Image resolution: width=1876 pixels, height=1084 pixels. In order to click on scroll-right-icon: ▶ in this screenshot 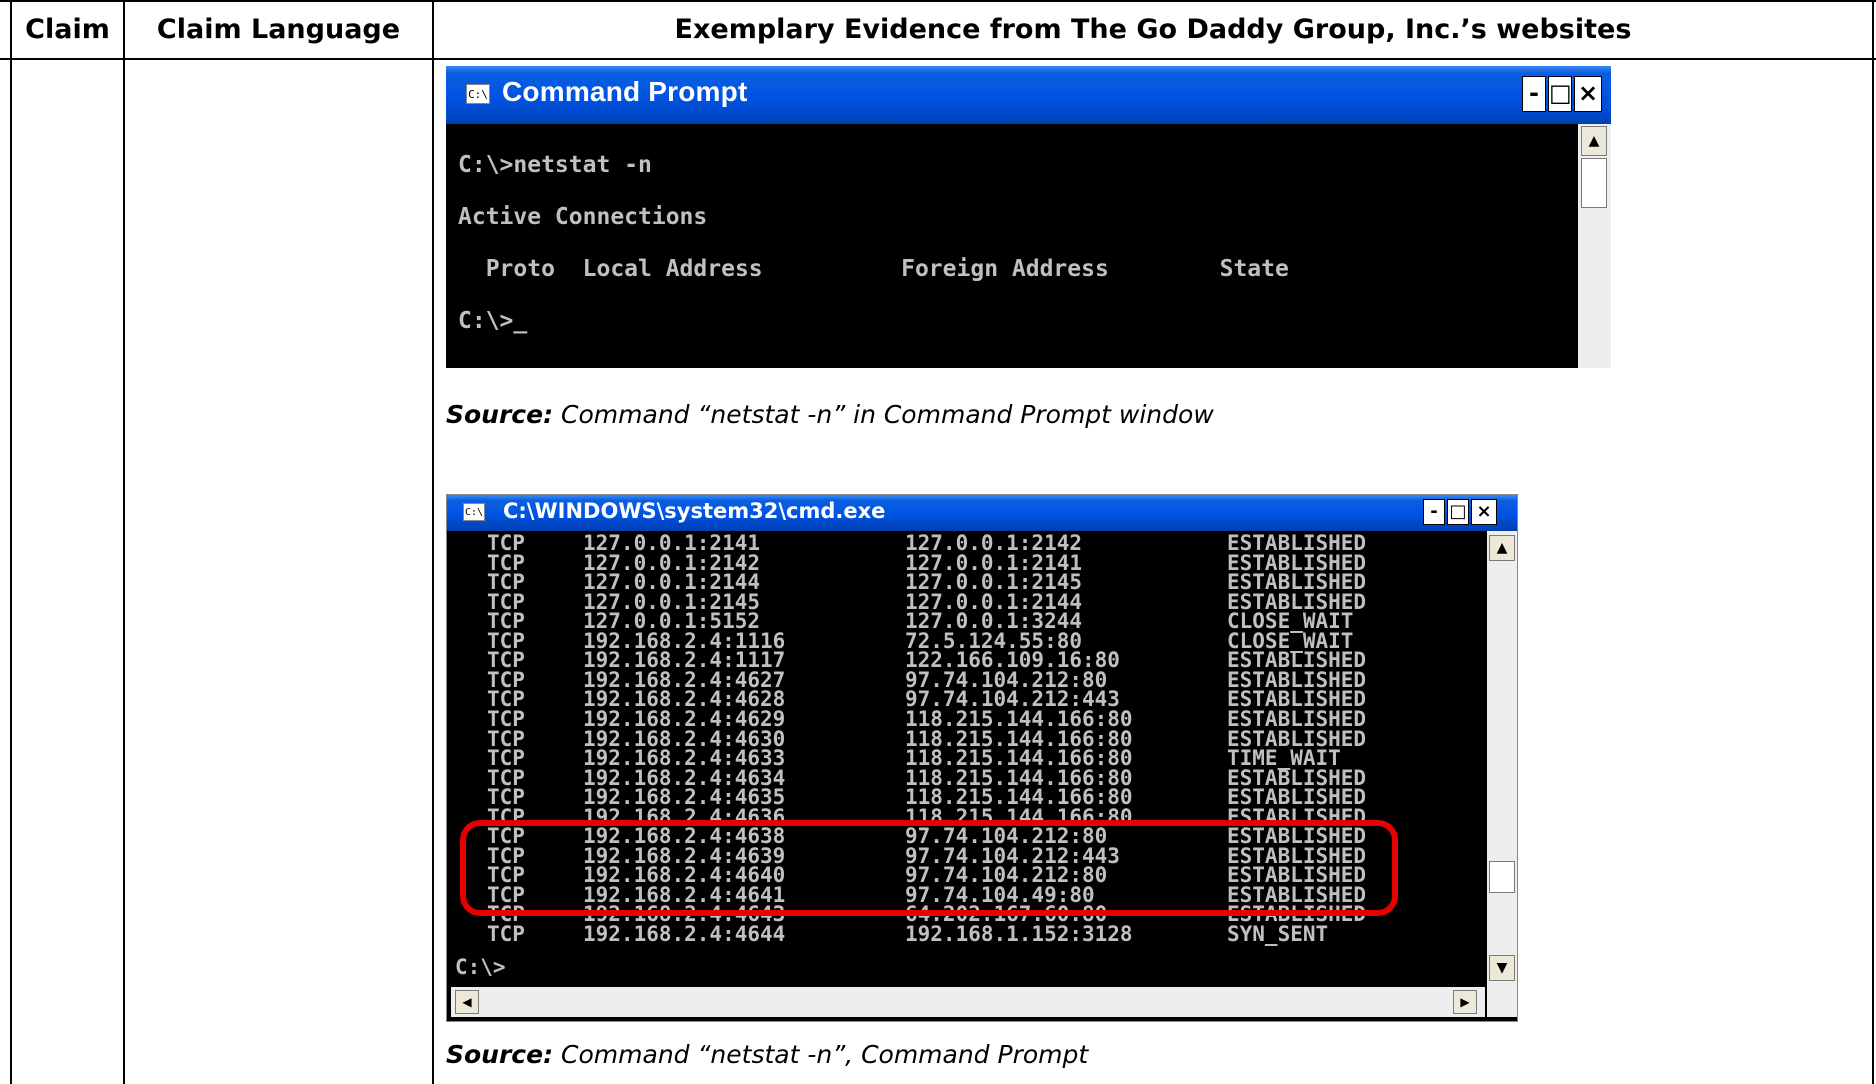, I will do `click(1465, 1002)`.